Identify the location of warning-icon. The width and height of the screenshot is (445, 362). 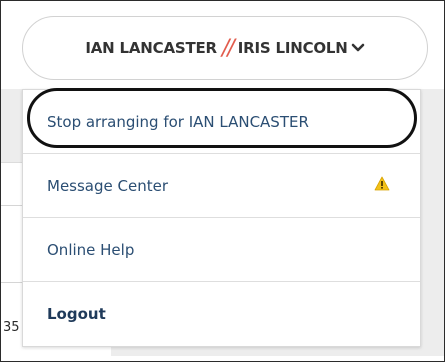
(382, 185).